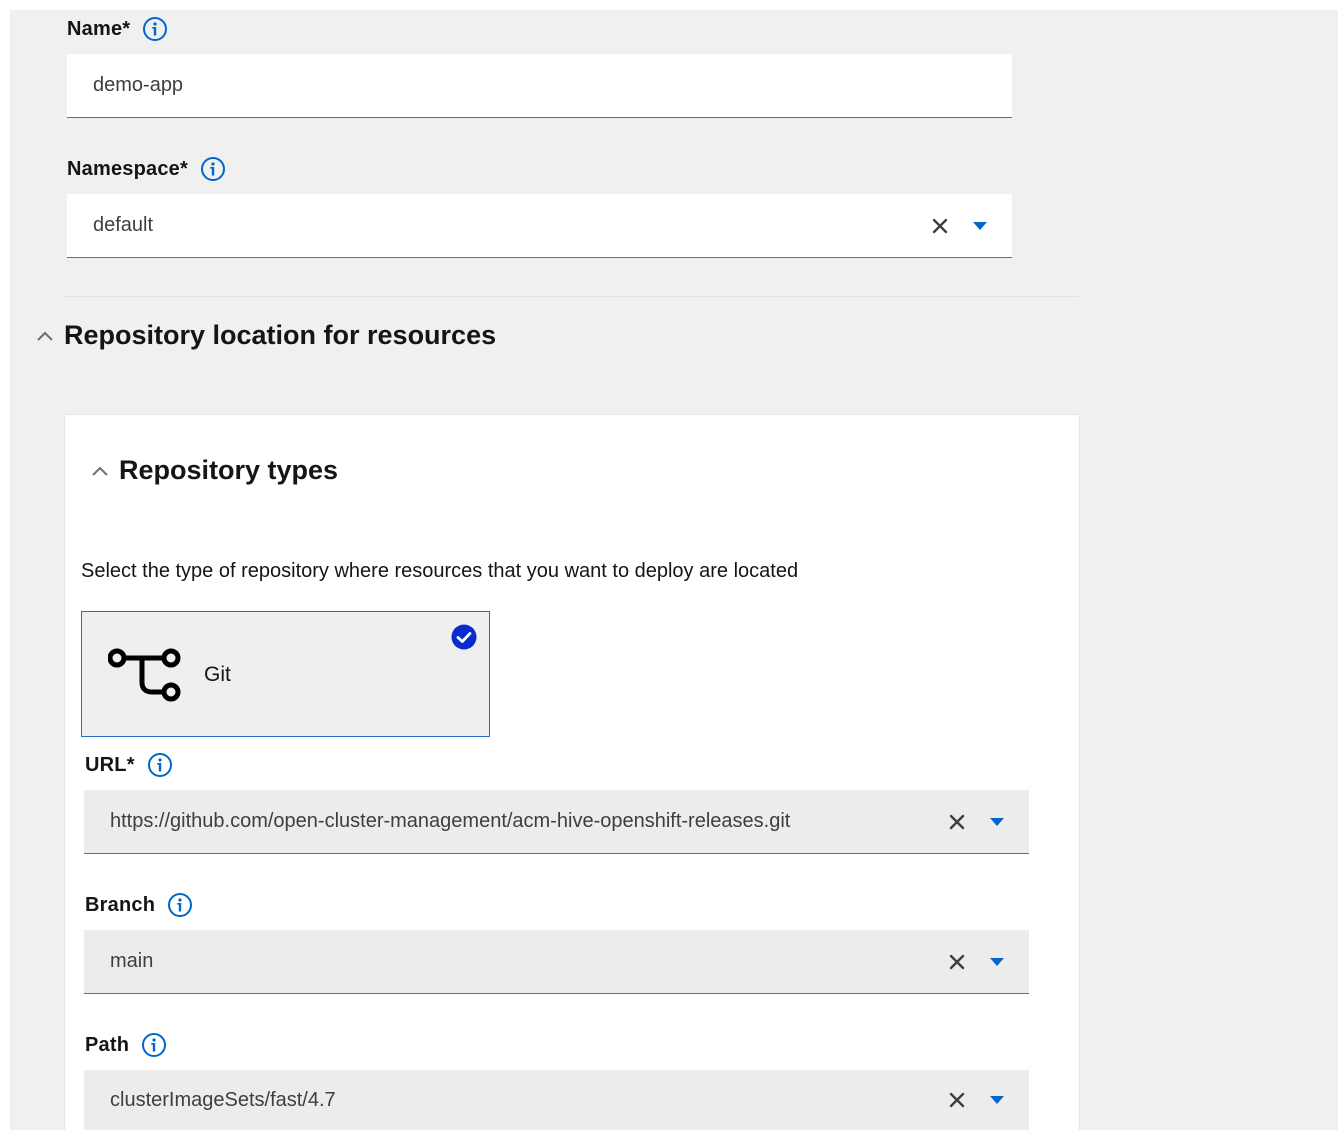  I want to click on git-branch-icon, so click(144, 675).